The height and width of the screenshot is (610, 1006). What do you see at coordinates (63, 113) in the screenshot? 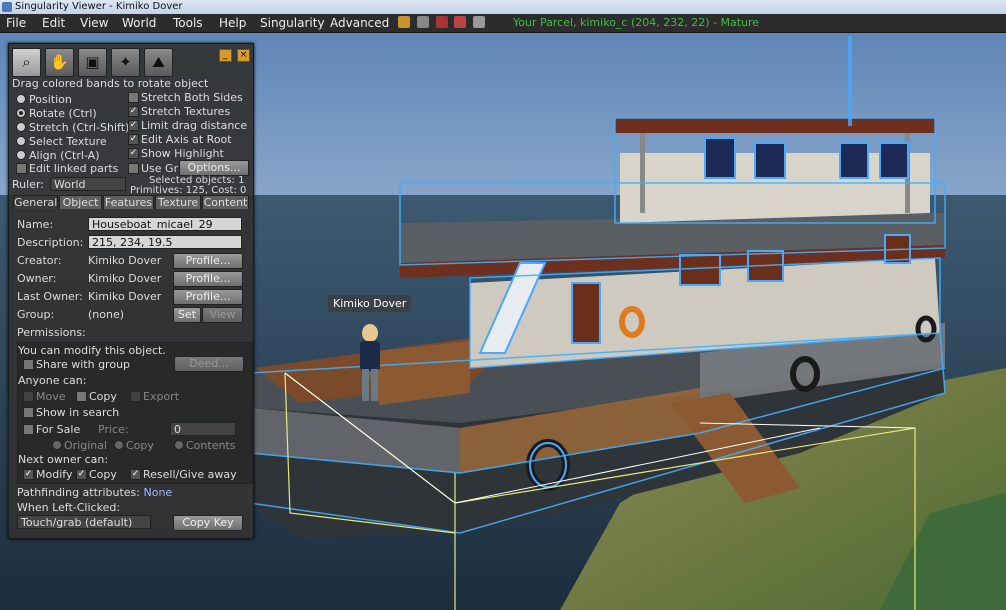
I see `mode-rotate-label: Rotate (Ctrl)` at bounding box center [63, 113].